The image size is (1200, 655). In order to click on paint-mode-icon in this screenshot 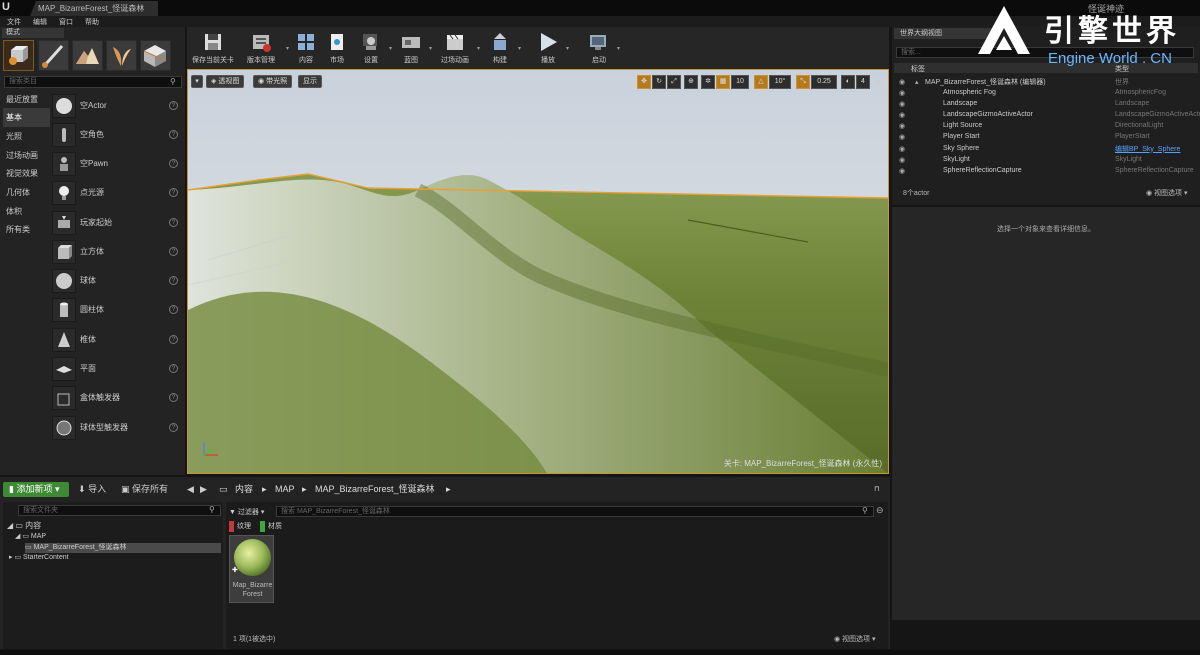, I will do `click(53, 55)`.